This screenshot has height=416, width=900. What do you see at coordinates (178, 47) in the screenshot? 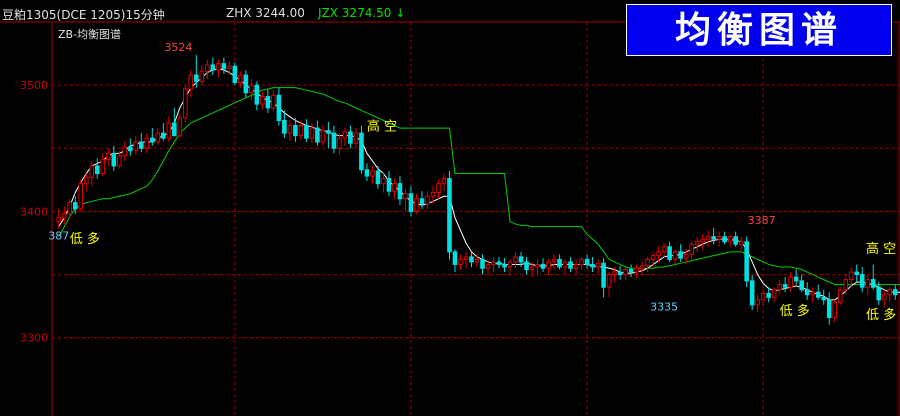
I see `price-label-high: 3524` at bounding box center [178, 47].